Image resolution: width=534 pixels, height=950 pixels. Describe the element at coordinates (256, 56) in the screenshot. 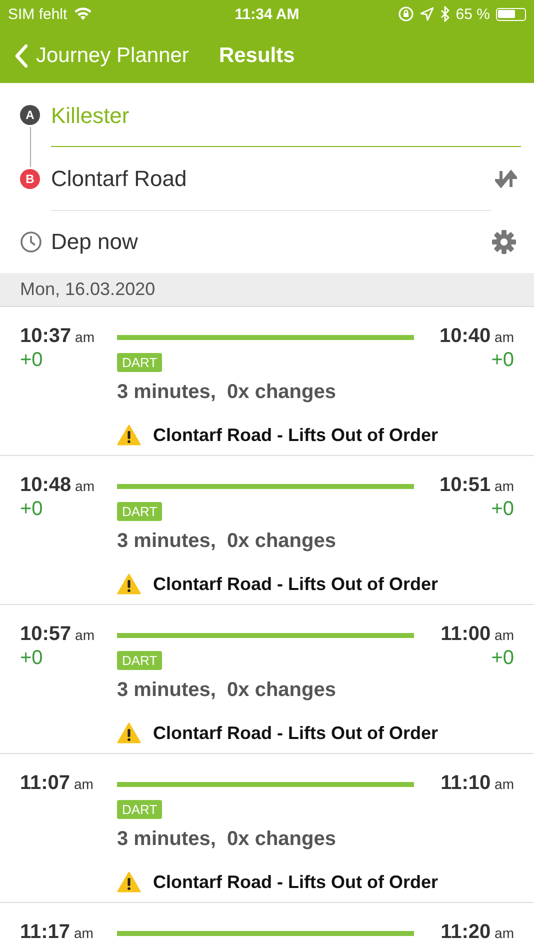

I see `screen-title: Results` at that location.